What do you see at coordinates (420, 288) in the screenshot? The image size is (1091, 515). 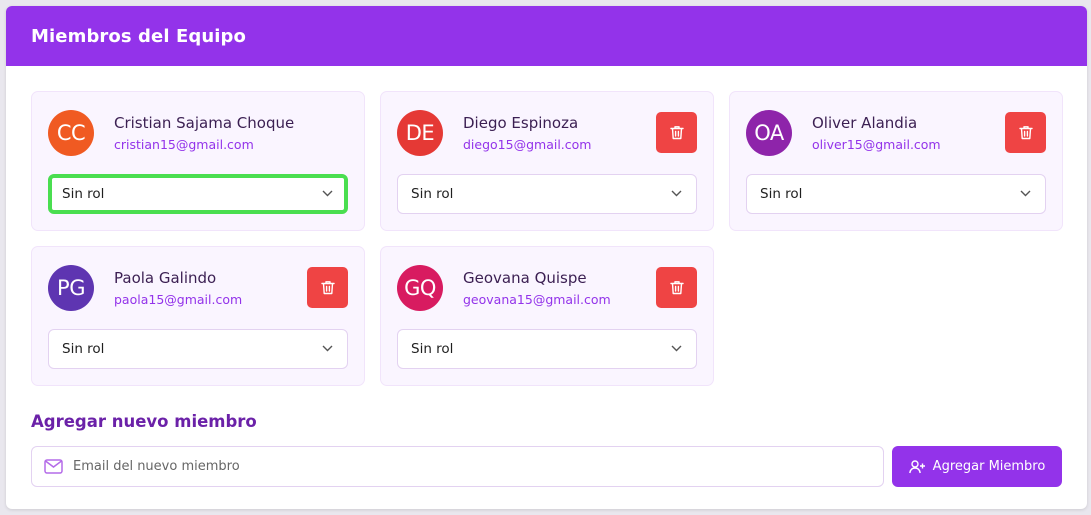 I see `avatar: GQ` at bounding box center [420, 288].